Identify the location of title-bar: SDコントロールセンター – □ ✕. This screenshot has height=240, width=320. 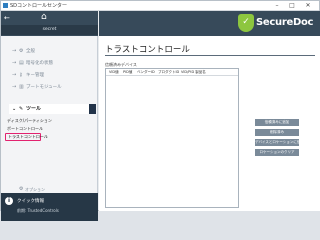
(160, 6).